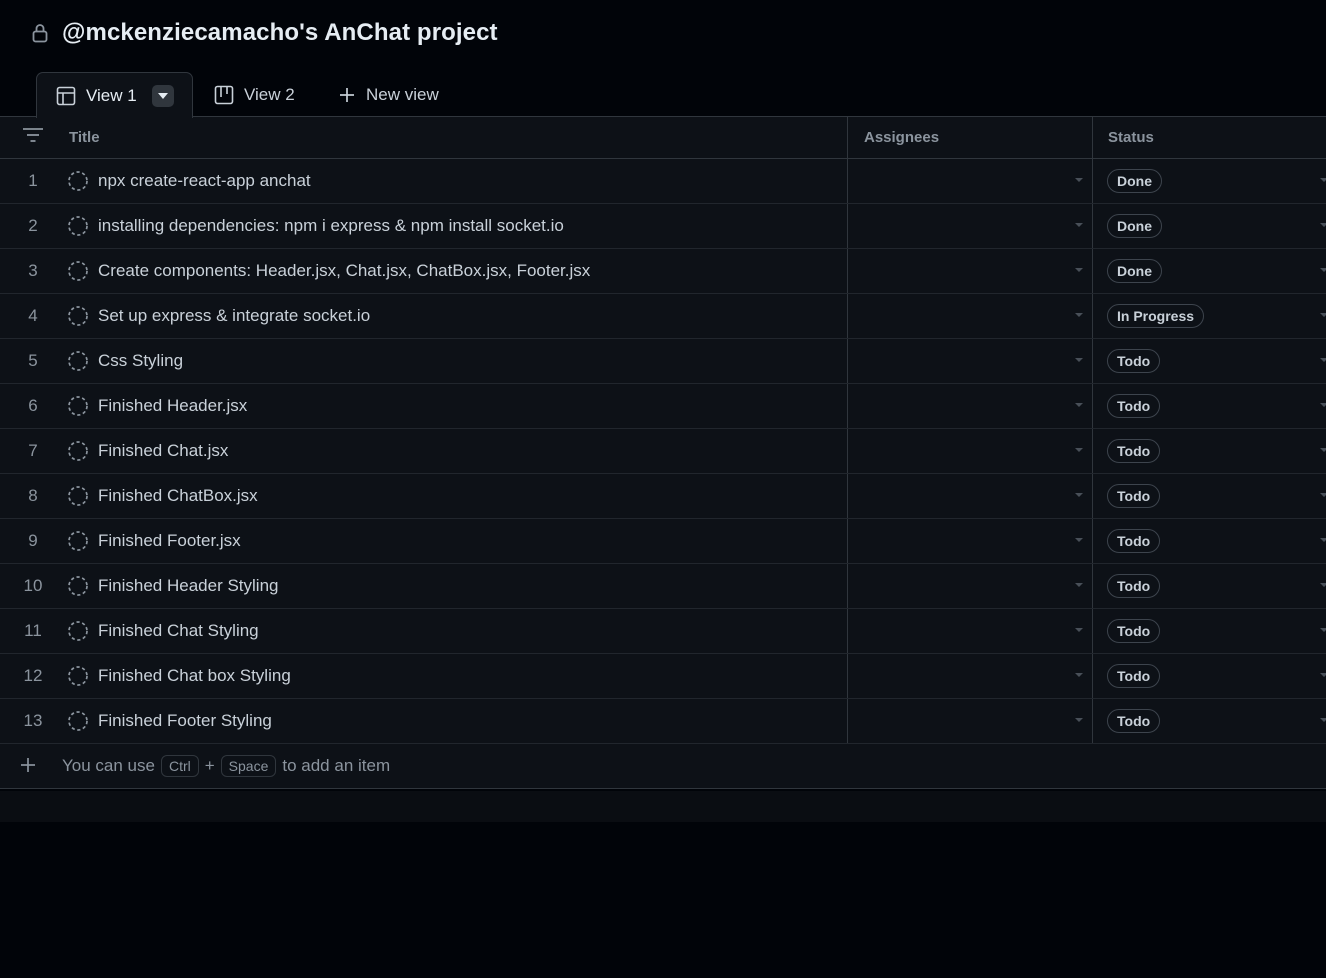 The height and width of the screenshot is (978, 1326). Describe the element at coordinates (185, 721) in the screenshot. I see `item-title: Finished Footer Styling` at that location.